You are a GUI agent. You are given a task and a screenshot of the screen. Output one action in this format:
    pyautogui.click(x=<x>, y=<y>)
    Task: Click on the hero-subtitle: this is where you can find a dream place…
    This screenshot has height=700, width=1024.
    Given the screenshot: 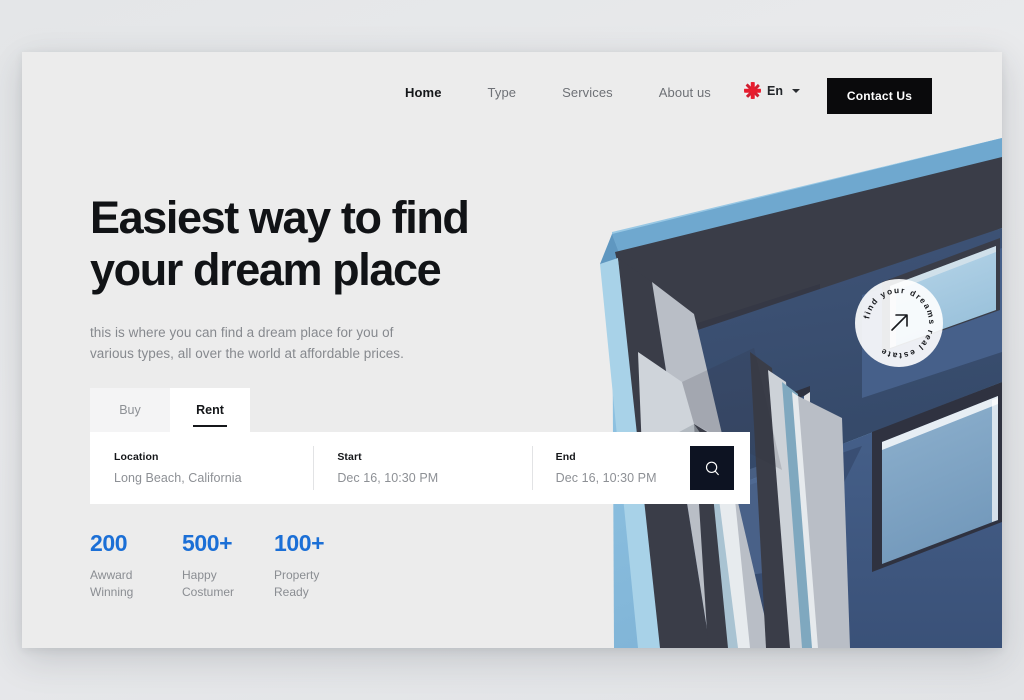 What is the action you would take?
    pyautogui.click(x=247, y=343)
    